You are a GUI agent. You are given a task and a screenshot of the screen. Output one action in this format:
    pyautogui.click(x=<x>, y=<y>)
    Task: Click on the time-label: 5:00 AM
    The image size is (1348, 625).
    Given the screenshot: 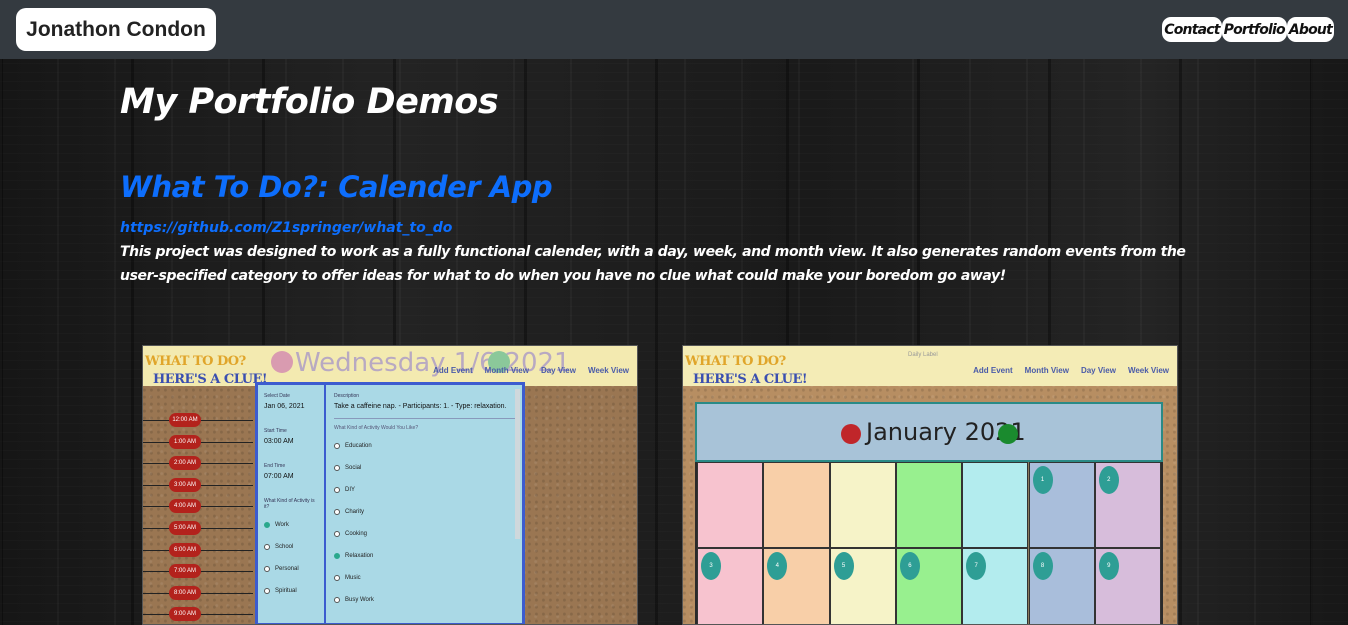 What is the action you would take?
    pyautogui.click(x=185, y=527)
    